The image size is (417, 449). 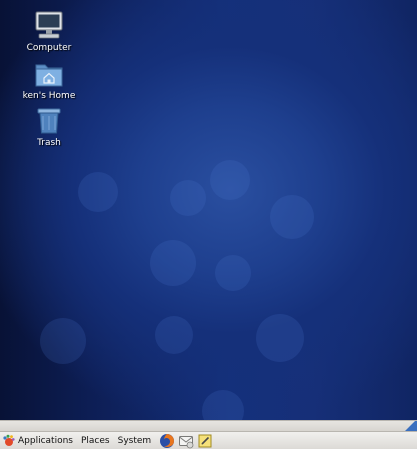 What do you see at coordinates (411, 426) in the screenshot?
I see `strip-corner-decoration` at bounding box center [411, 426].